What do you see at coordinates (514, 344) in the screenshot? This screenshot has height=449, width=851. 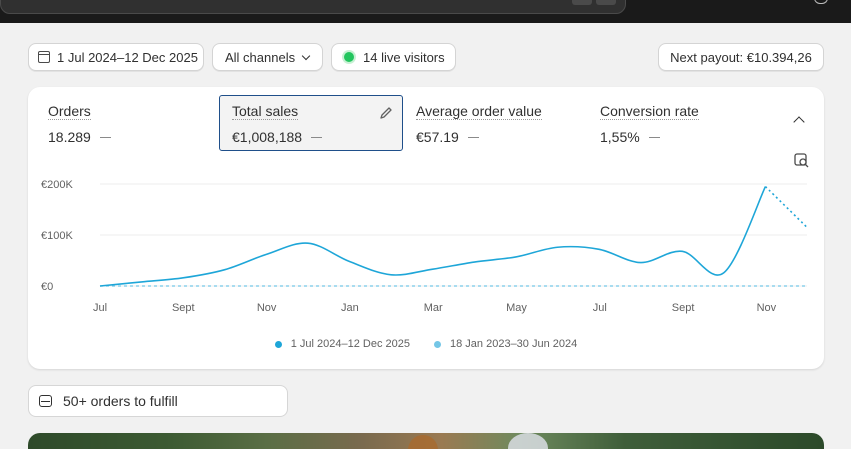 I see `legend-label: 18 Jan 2023–30 Jun 2024` at bounding box center [514, 344].